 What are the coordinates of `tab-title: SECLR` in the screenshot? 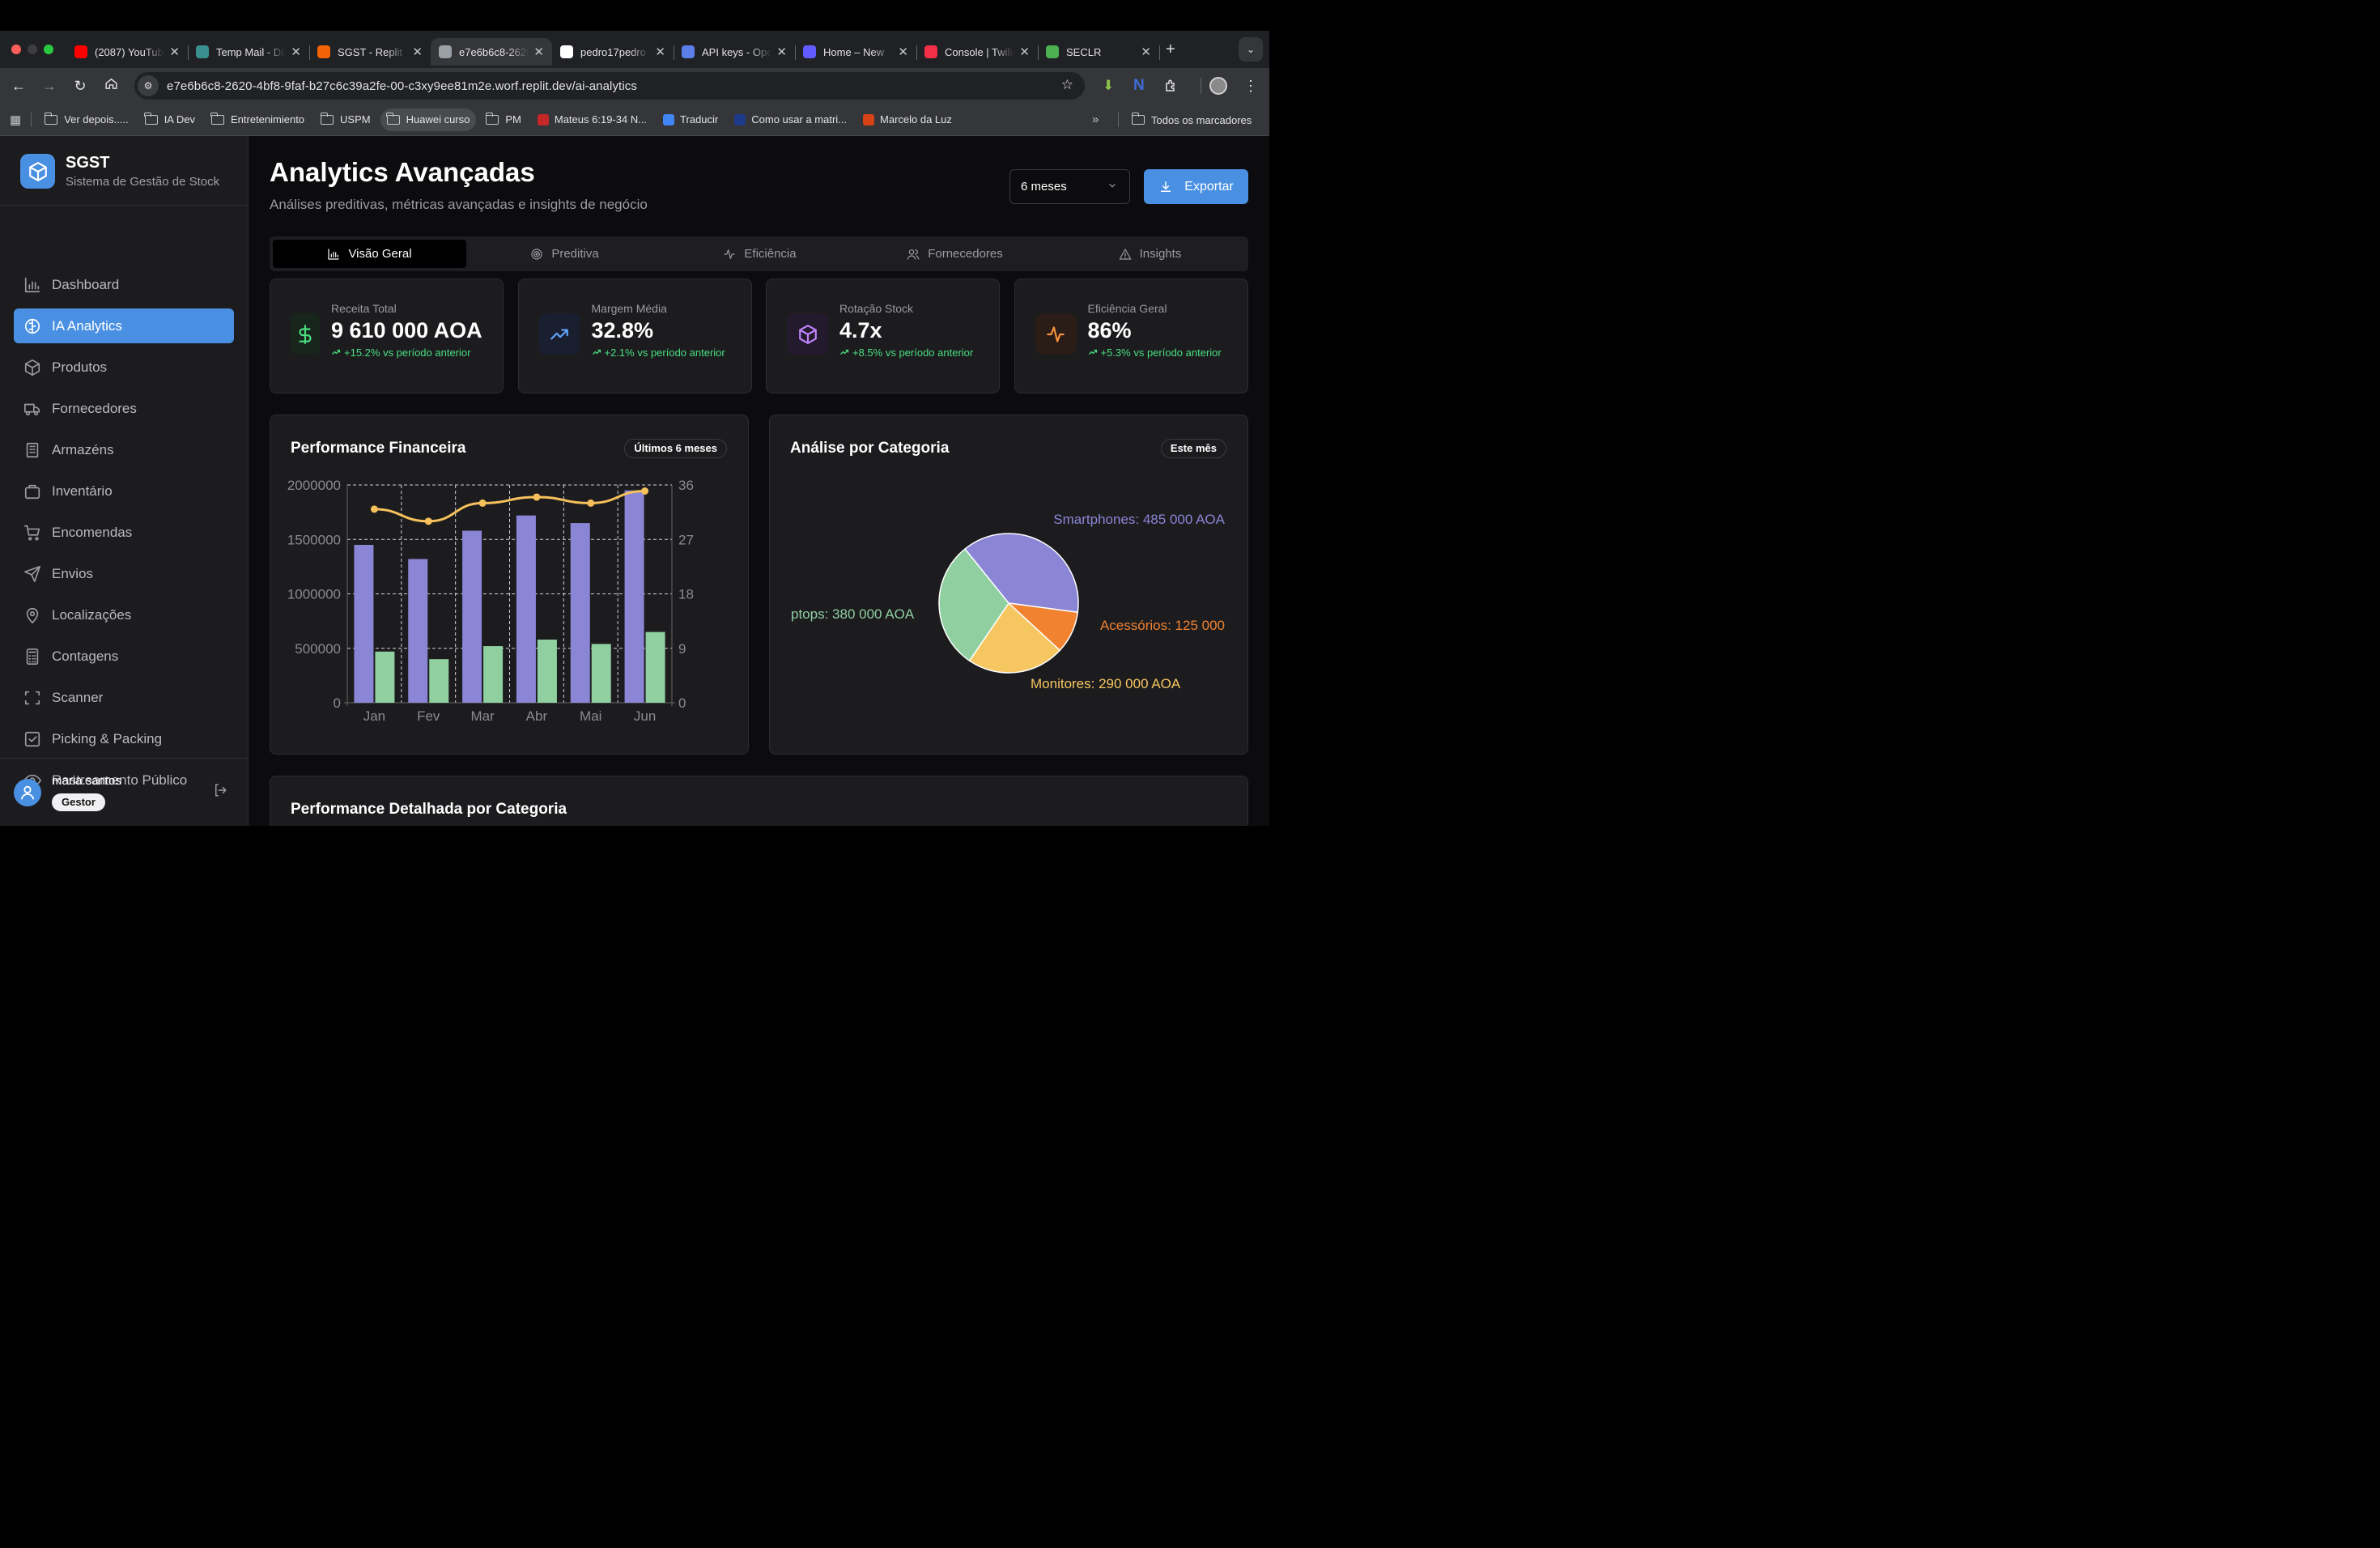 It's located at (1084, 52).